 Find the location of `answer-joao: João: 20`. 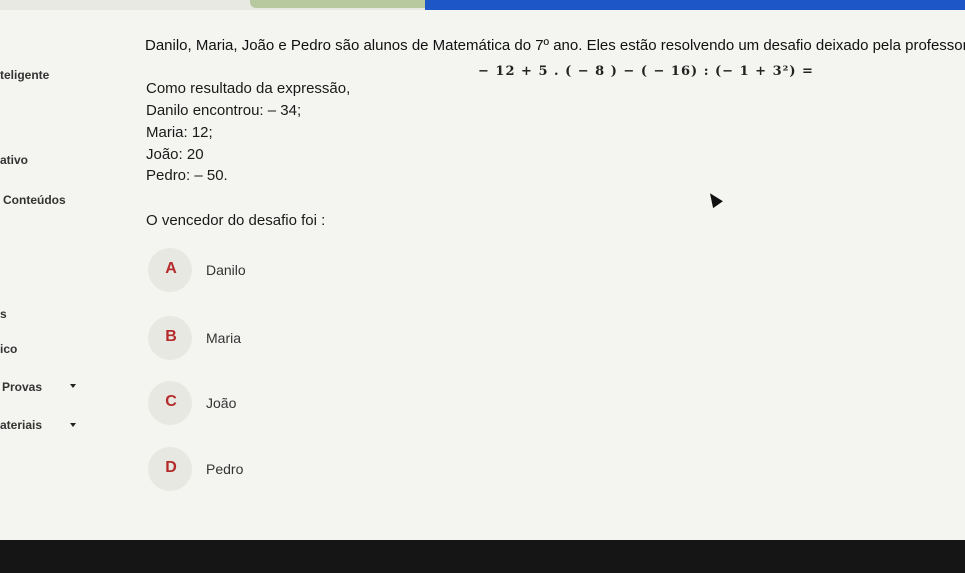

answer-joao: João: 20 is located at coordinates (175, 154).